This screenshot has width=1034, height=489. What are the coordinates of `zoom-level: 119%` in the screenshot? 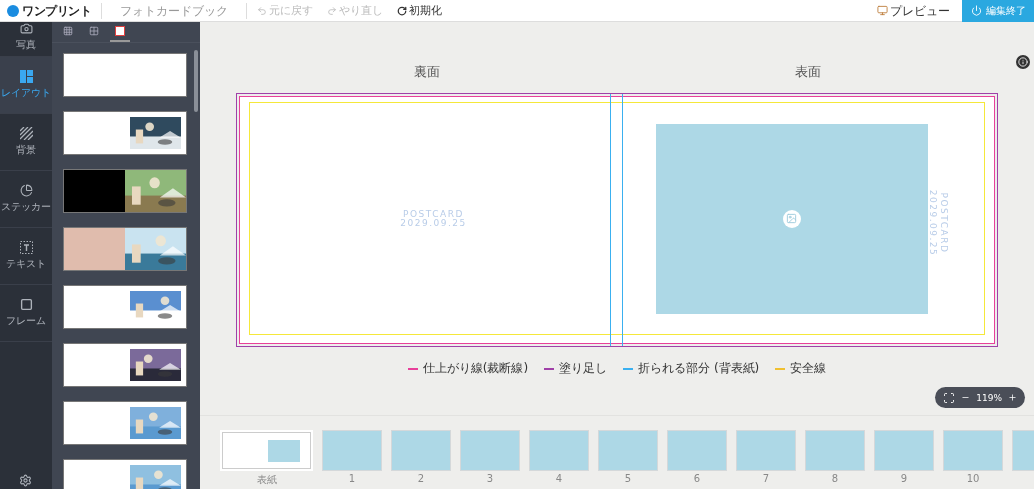 It's located at (989, 397).